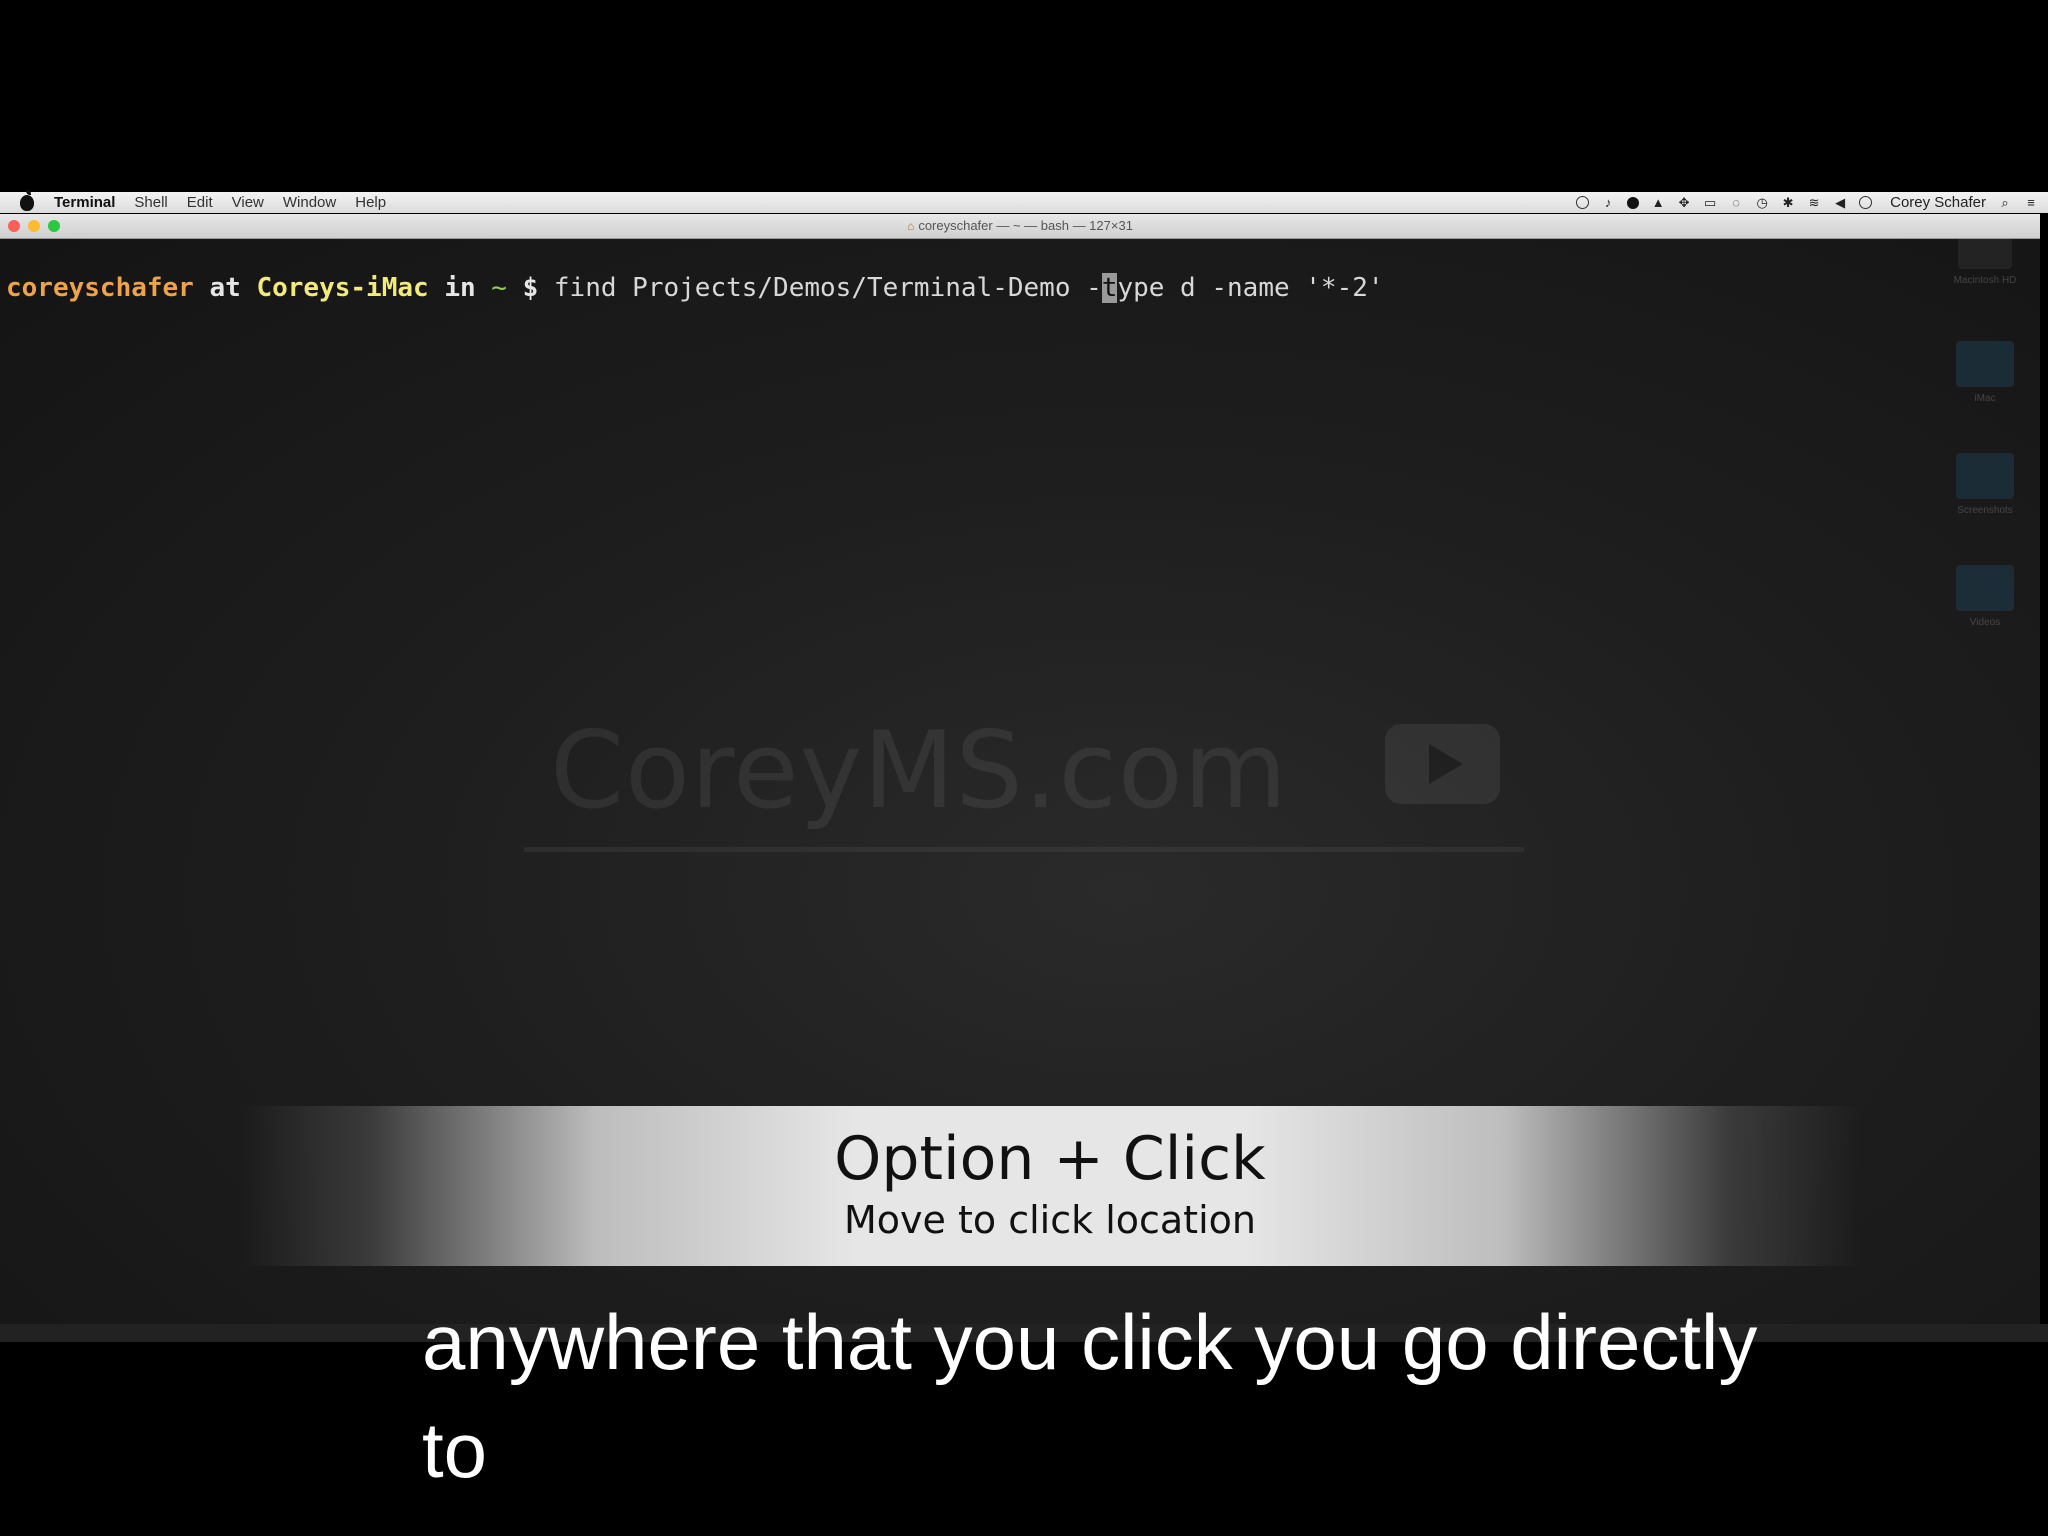  I want to click on hard-drive-icon, so click(1985, 254).